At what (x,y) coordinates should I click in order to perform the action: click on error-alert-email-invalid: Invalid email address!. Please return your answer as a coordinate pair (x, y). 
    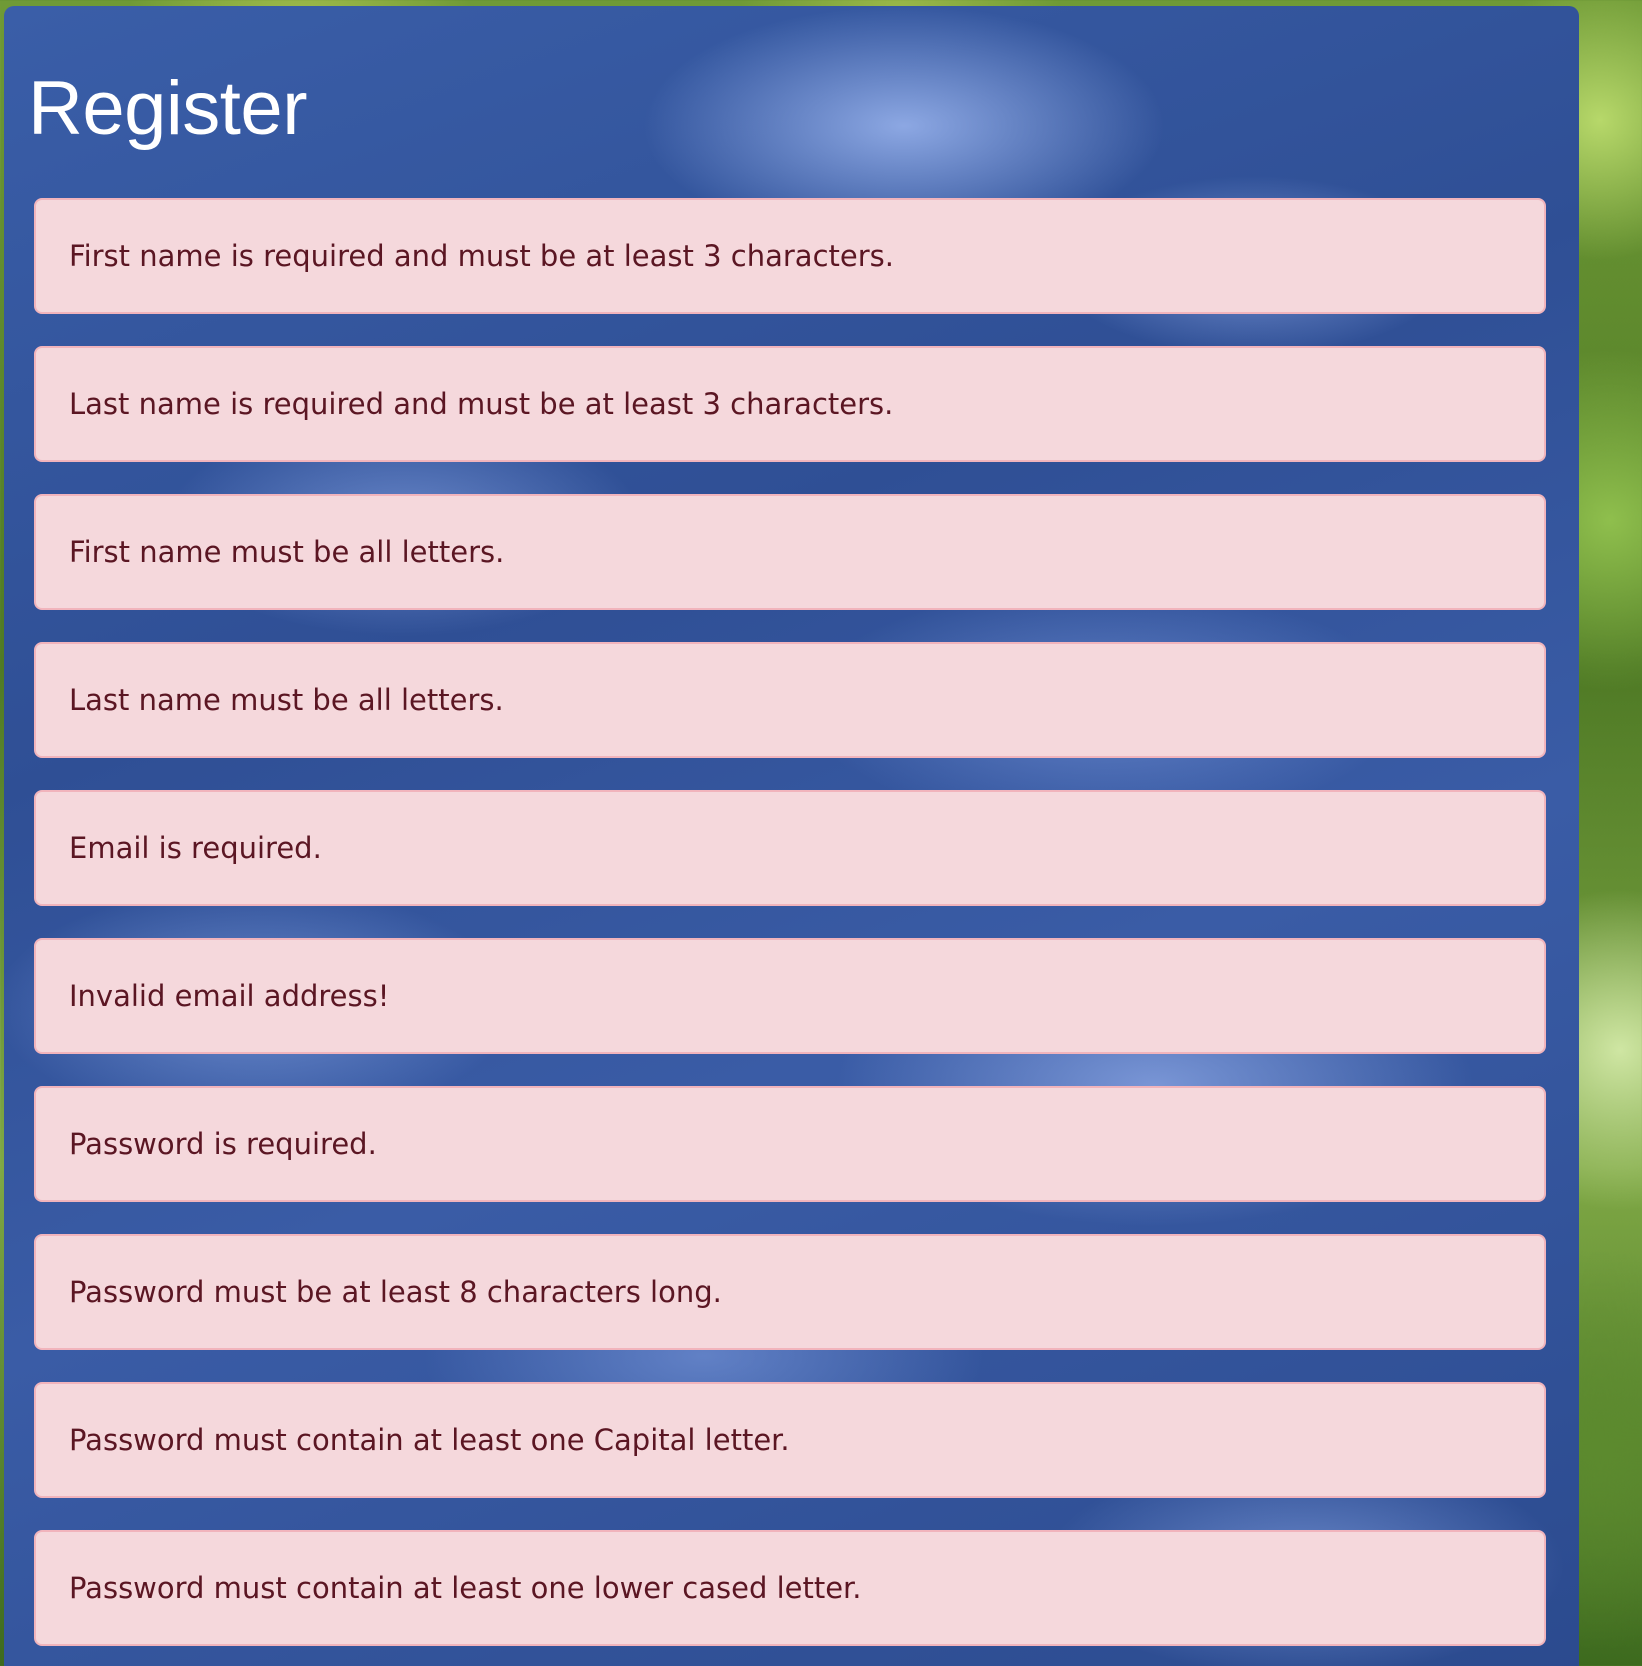
    Looking at the image, I should click on (790, 996).